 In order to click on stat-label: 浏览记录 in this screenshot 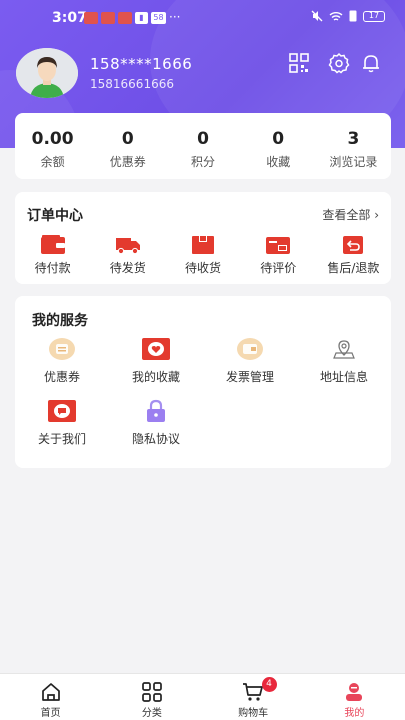, I will do `click(353, 162)`.